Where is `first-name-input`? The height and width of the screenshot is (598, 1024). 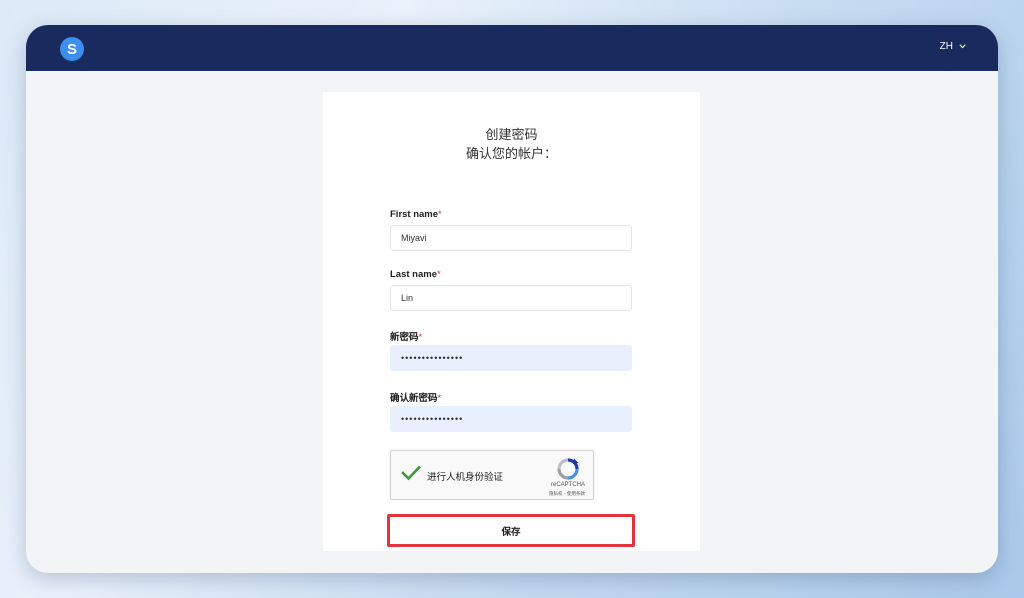
first-name-input is located at coordinates (511, 238).